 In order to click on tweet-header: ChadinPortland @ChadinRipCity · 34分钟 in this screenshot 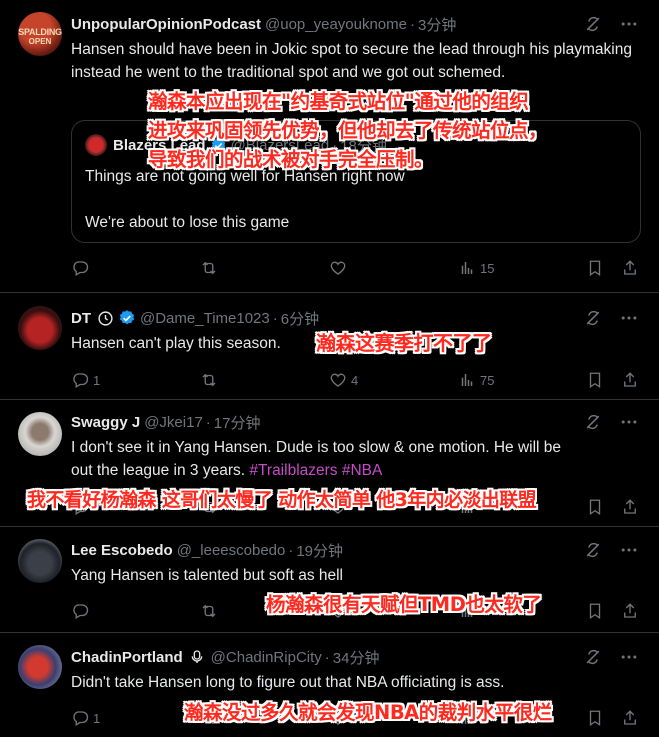, I will do `click(225, 657)`.